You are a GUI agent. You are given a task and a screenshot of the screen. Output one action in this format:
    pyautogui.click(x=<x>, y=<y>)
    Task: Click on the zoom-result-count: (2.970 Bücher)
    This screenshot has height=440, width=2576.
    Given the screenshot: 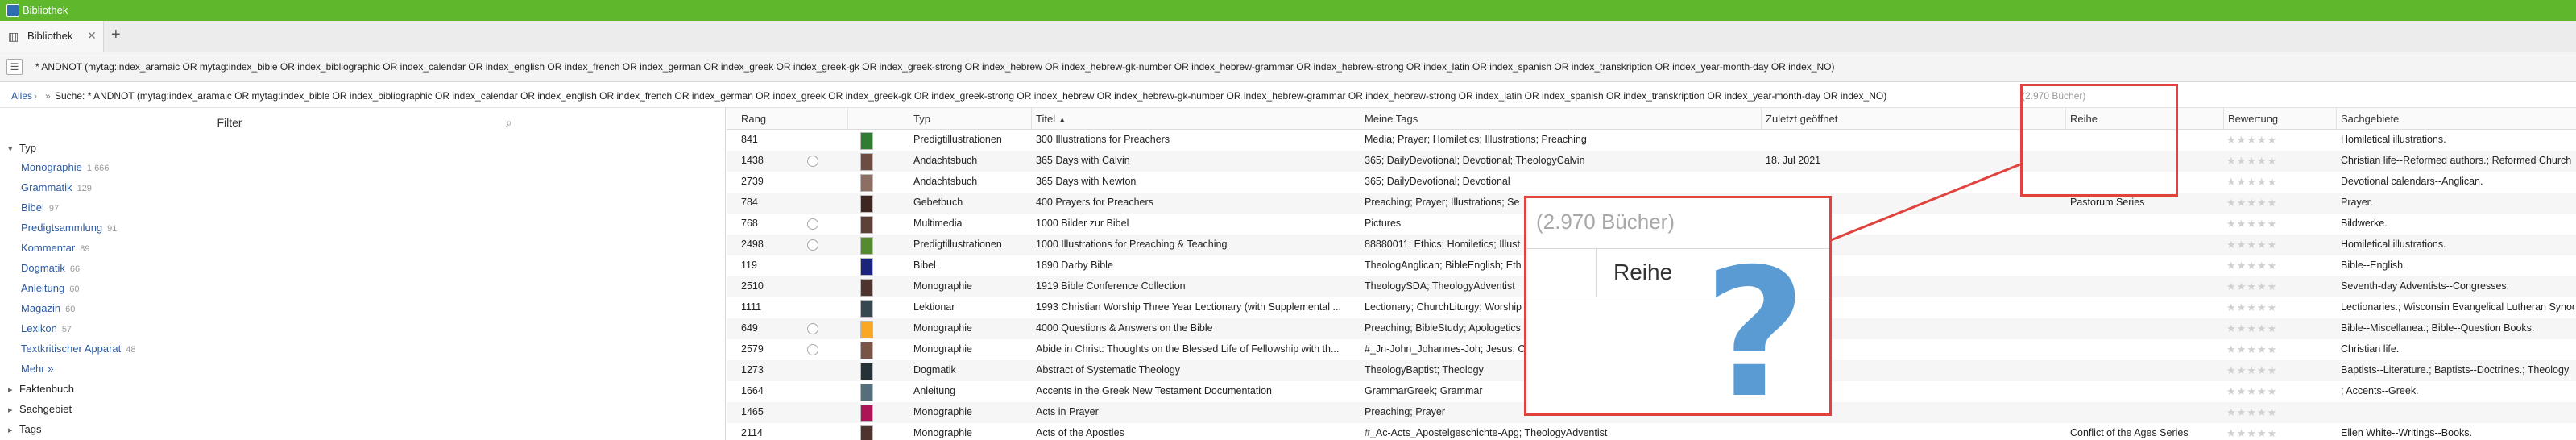 What is the action you would take?
    pyautogui.click(x=1605, y=222)
    